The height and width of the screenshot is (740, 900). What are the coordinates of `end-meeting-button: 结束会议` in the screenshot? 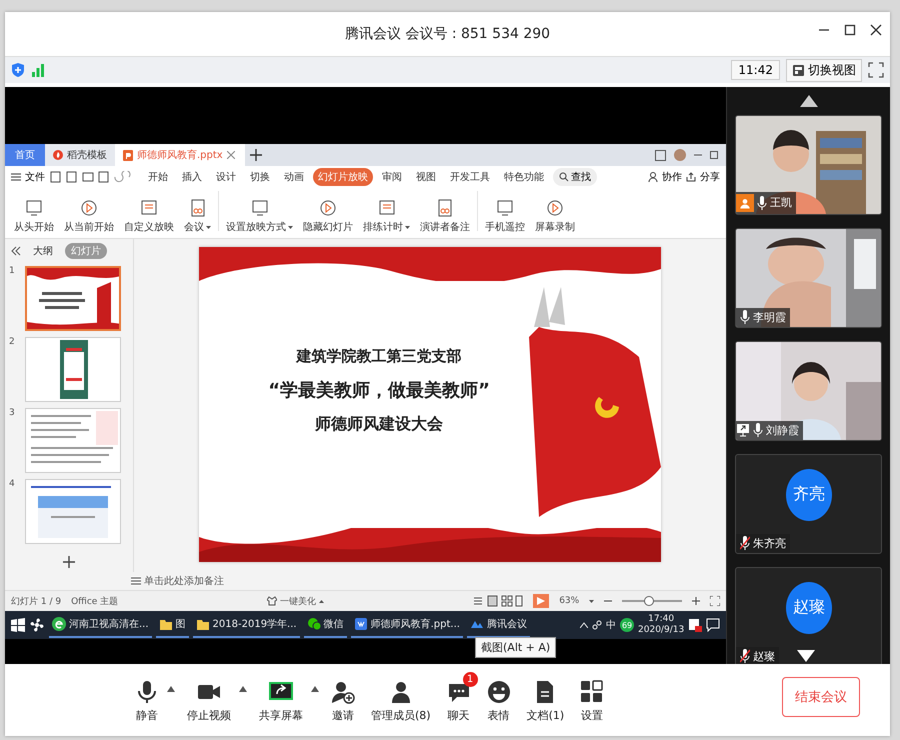 It's located at (821, 697).